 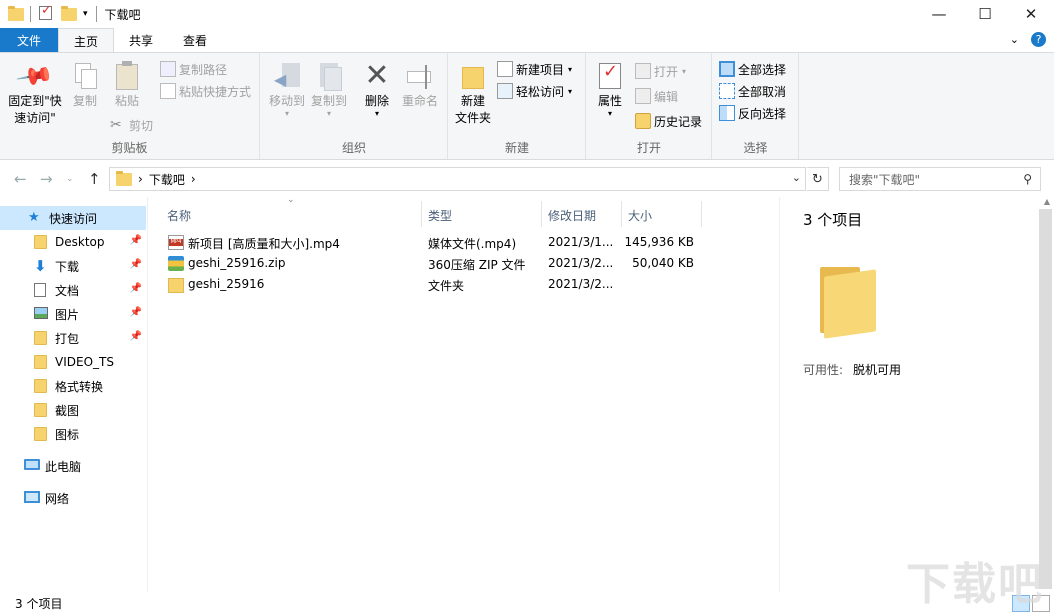 I want to click on open-button: 打开 ▾, so click(x=660, y=71).